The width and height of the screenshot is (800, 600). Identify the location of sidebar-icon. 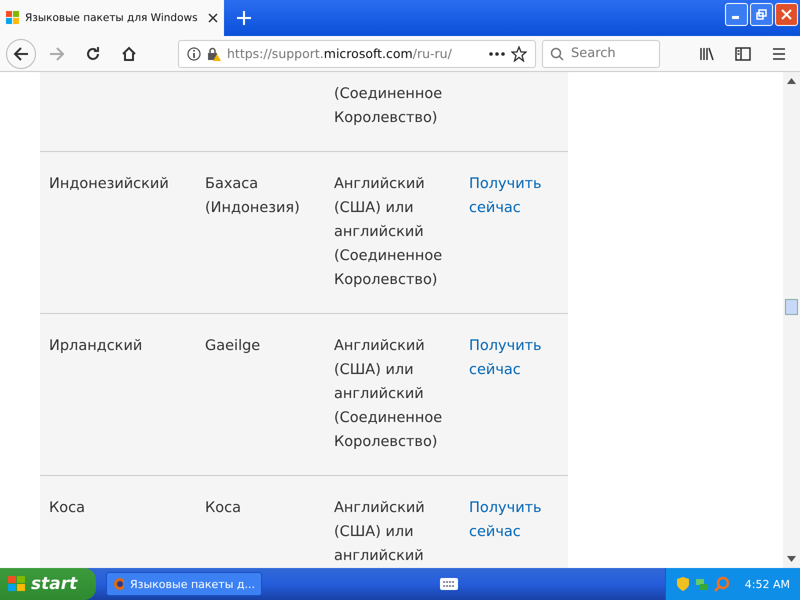
(743, 53).